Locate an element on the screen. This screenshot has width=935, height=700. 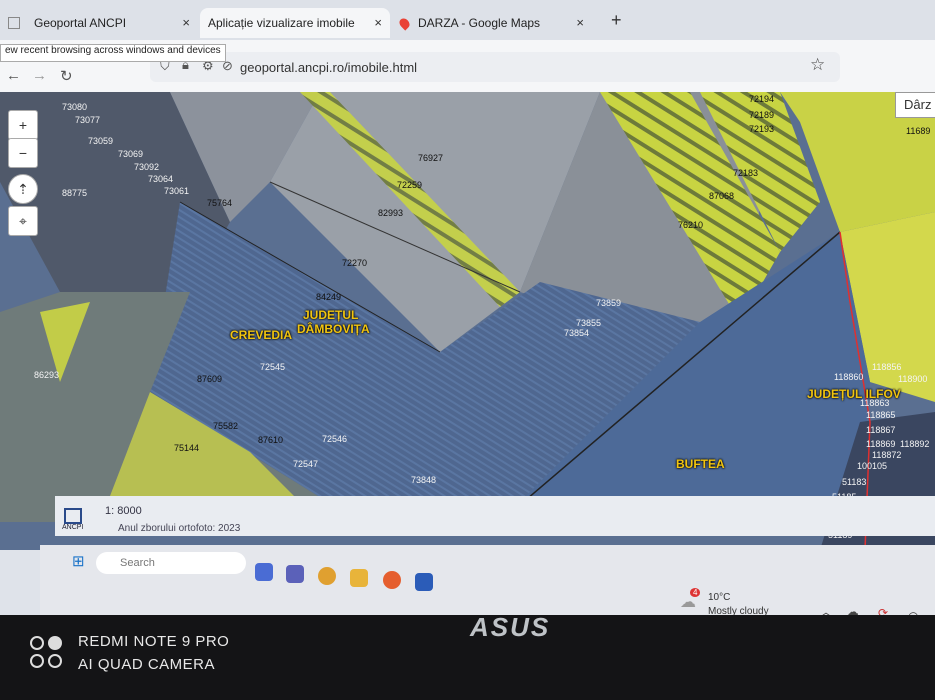
sync-icon: ⟳ is located at coordinates (883, 610).